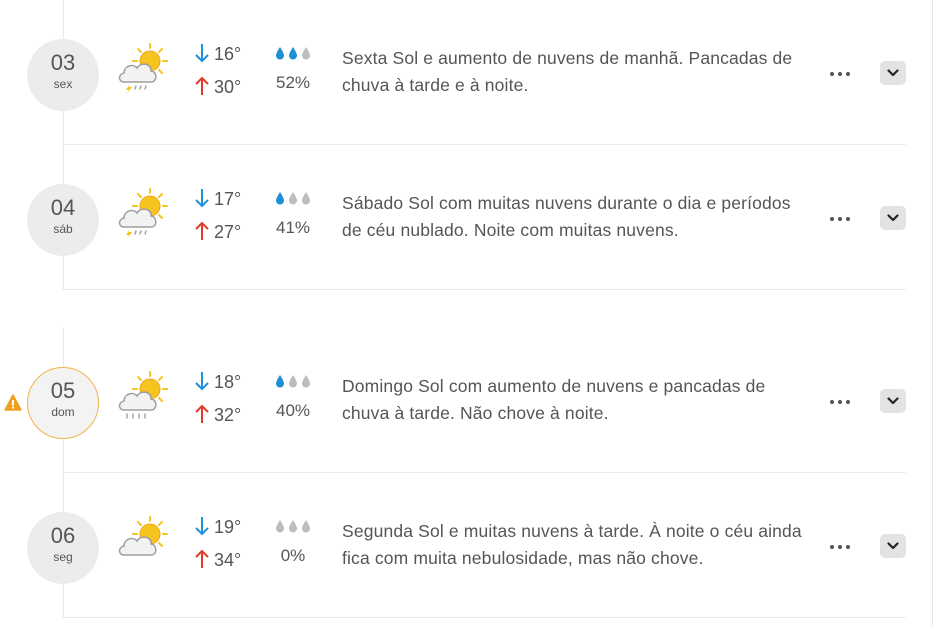 The width and height of the screenshot is (938, 626). Describe the element at coordinates (143, 536) in the screenshot. I see `sun-cloud-icon` at that location.